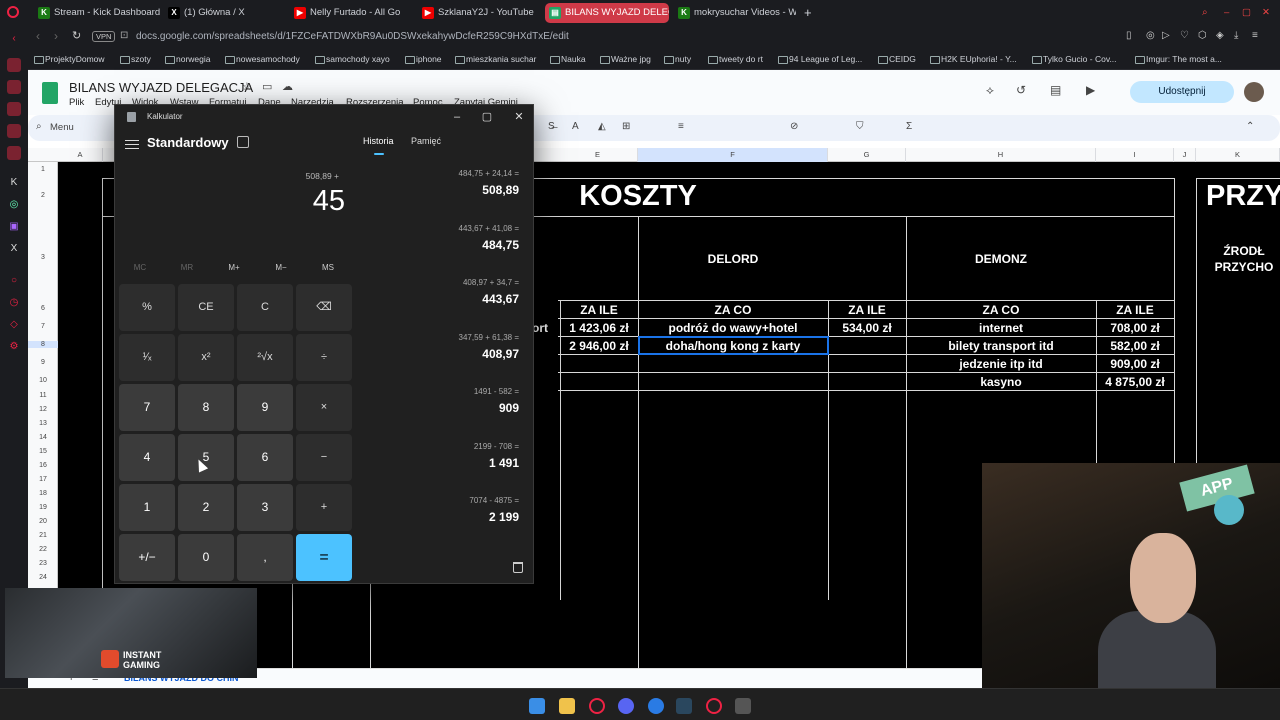  Describe the element at coordinates (14, 39) in the screenshot. I see `back-icon: ‹` at that location.